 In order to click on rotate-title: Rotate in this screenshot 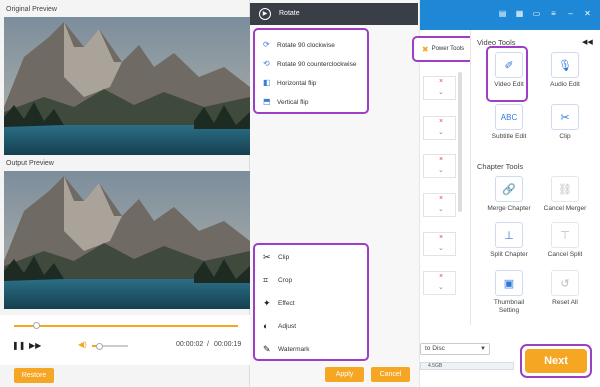, I will do `click(289, 13)`.